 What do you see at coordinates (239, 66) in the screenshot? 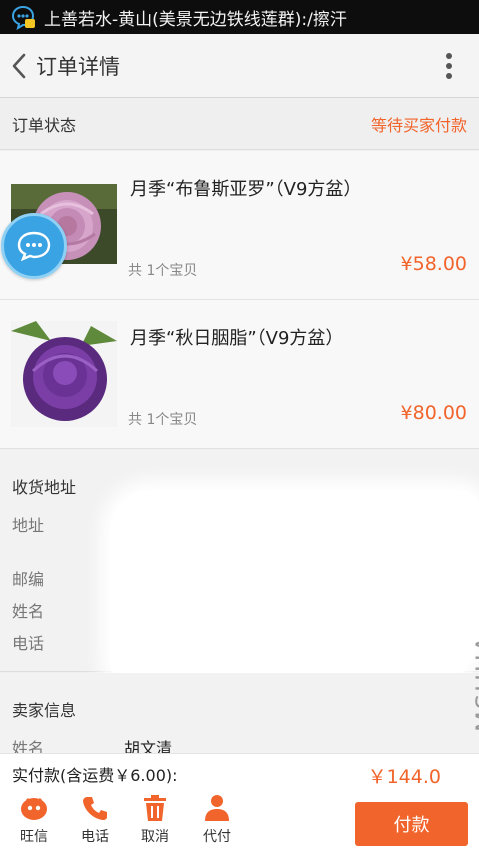
I see `app-header: 订单详情` at bounding box center [239, 66].